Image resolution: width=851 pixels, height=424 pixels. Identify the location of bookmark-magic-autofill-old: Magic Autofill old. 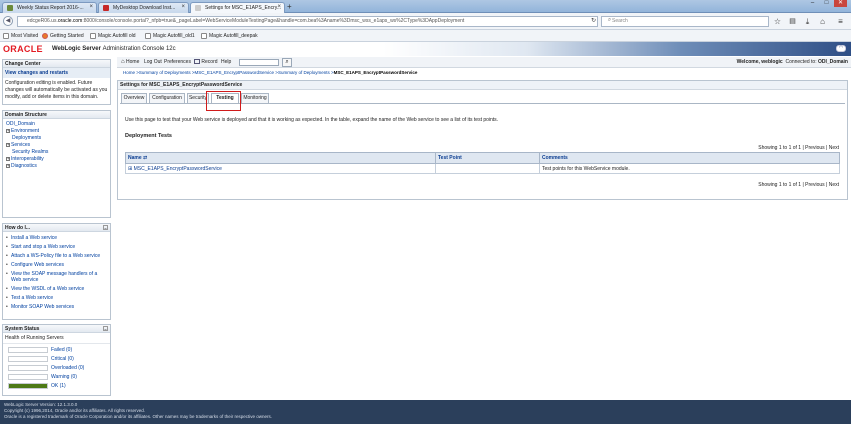
(113, 36).